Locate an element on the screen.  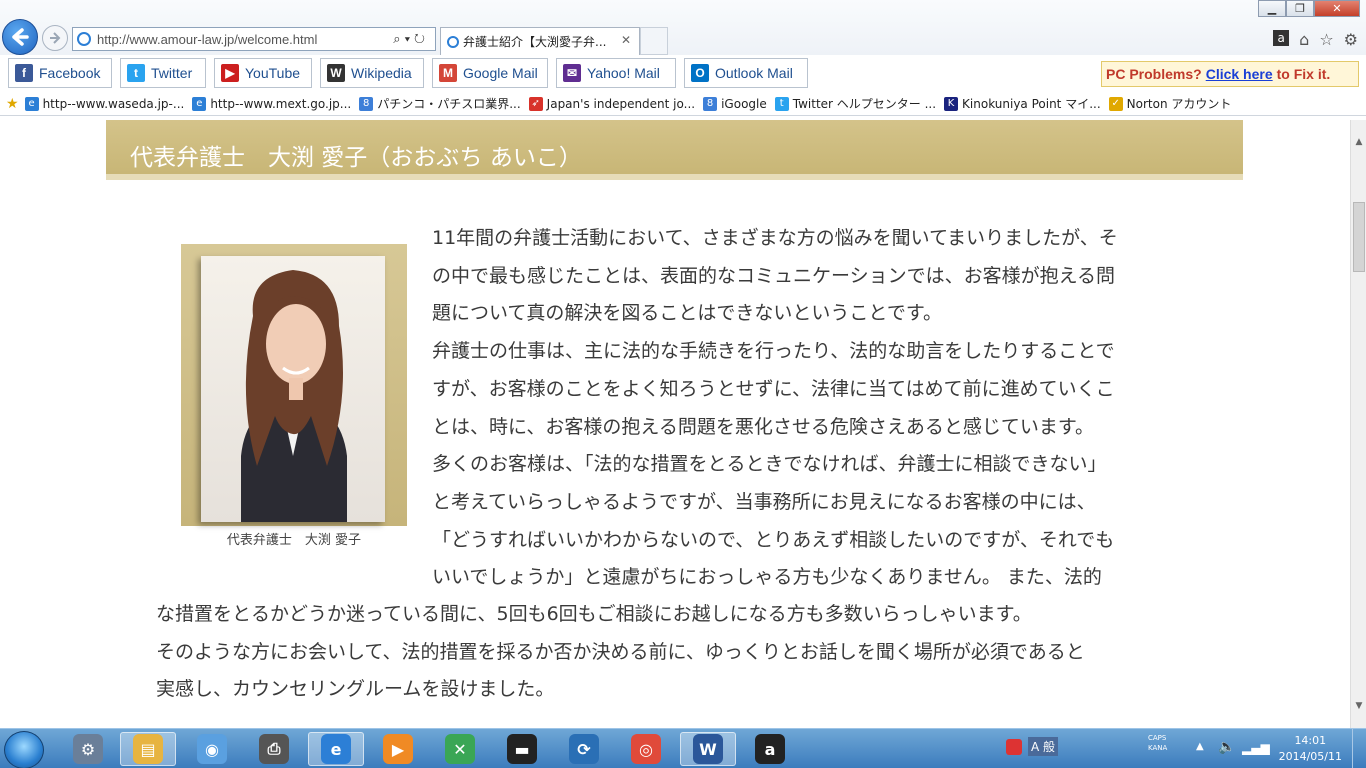
body-text-line: すが、お客様のことをよく知ろうとせずに、法律に当てはめて前に進めていくこ is located at coordinates (773, 388).